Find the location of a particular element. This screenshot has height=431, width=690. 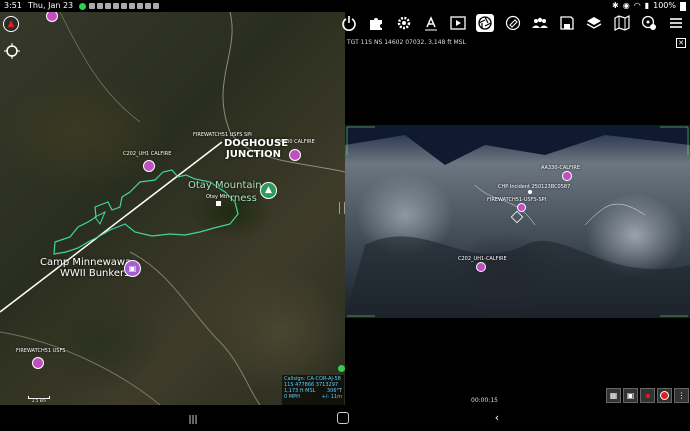

save-button is located at coordinates (567, 23).